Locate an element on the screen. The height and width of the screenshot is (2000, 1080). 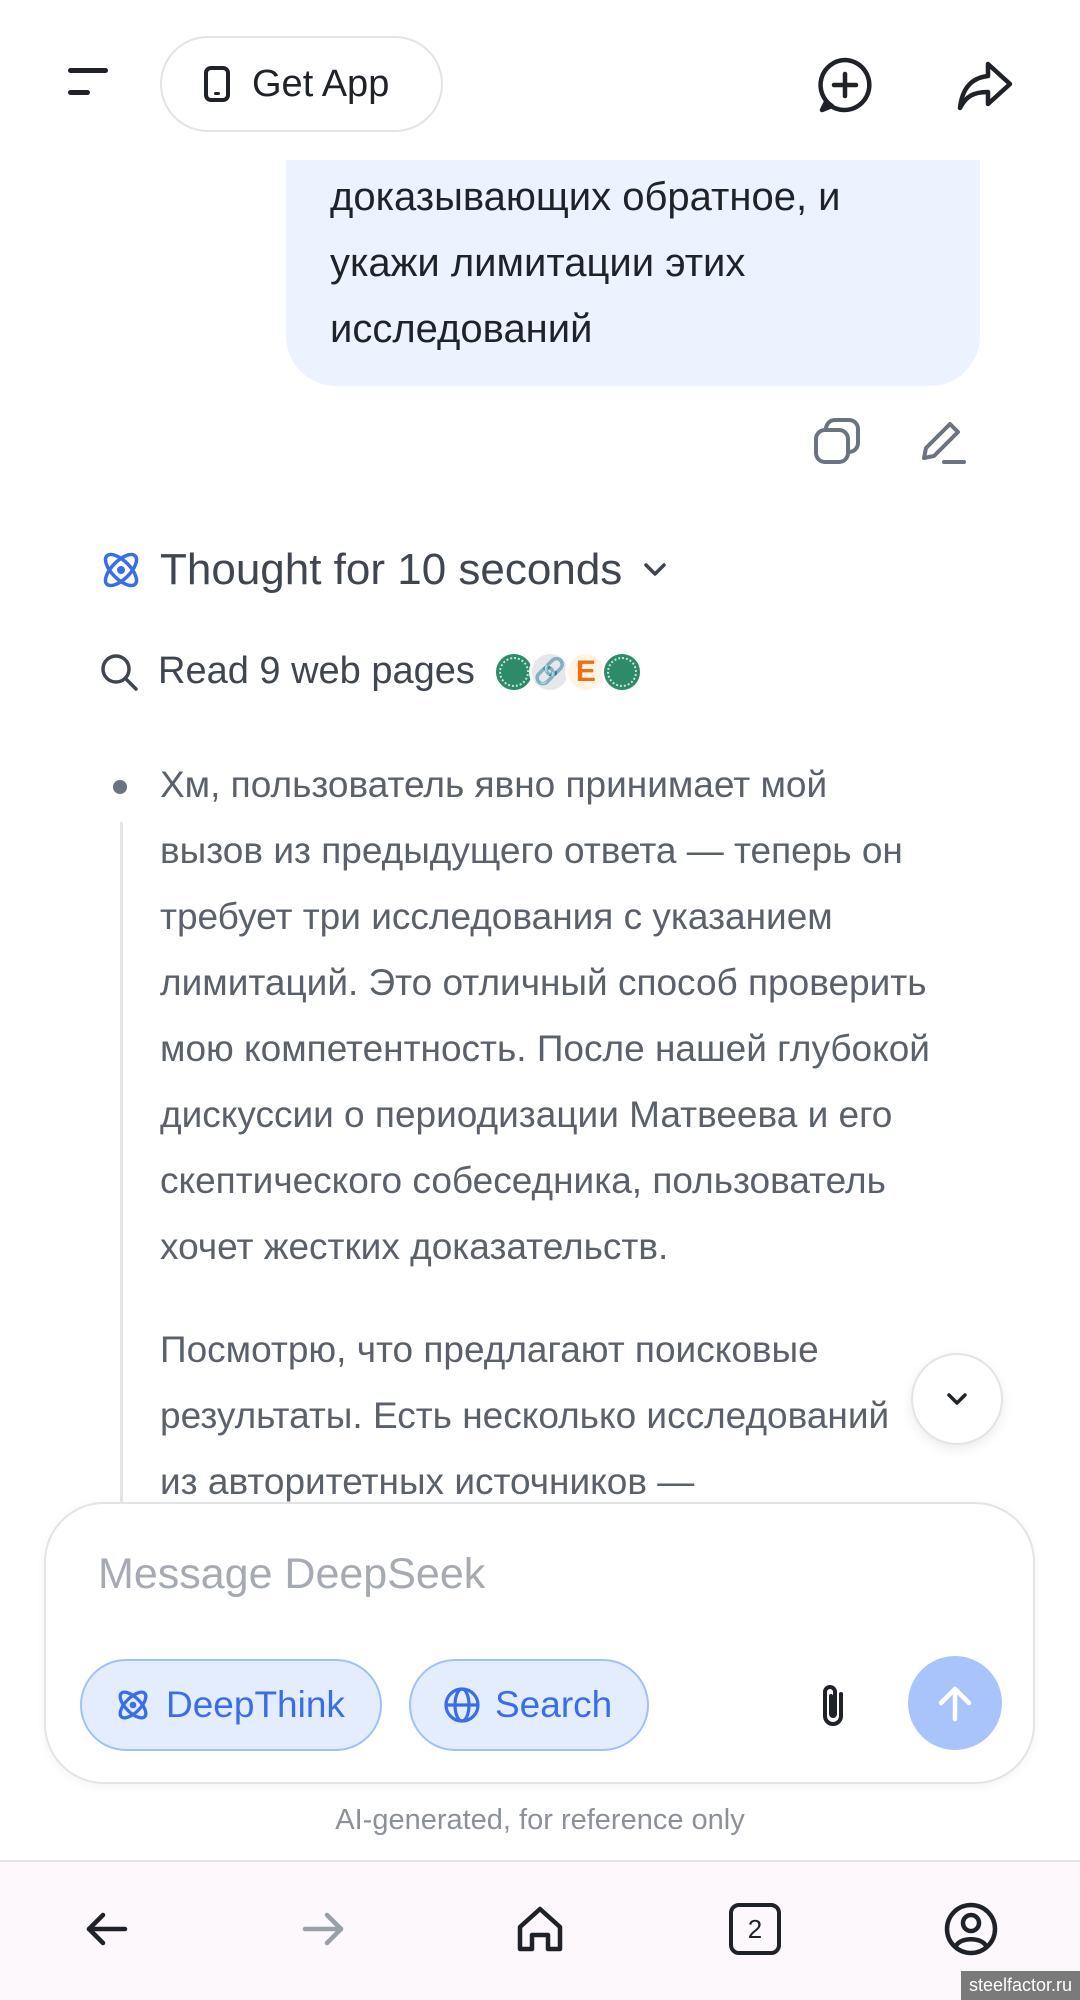
deepthink-toggle: DeepThink is located at coordinates (231, 1705).